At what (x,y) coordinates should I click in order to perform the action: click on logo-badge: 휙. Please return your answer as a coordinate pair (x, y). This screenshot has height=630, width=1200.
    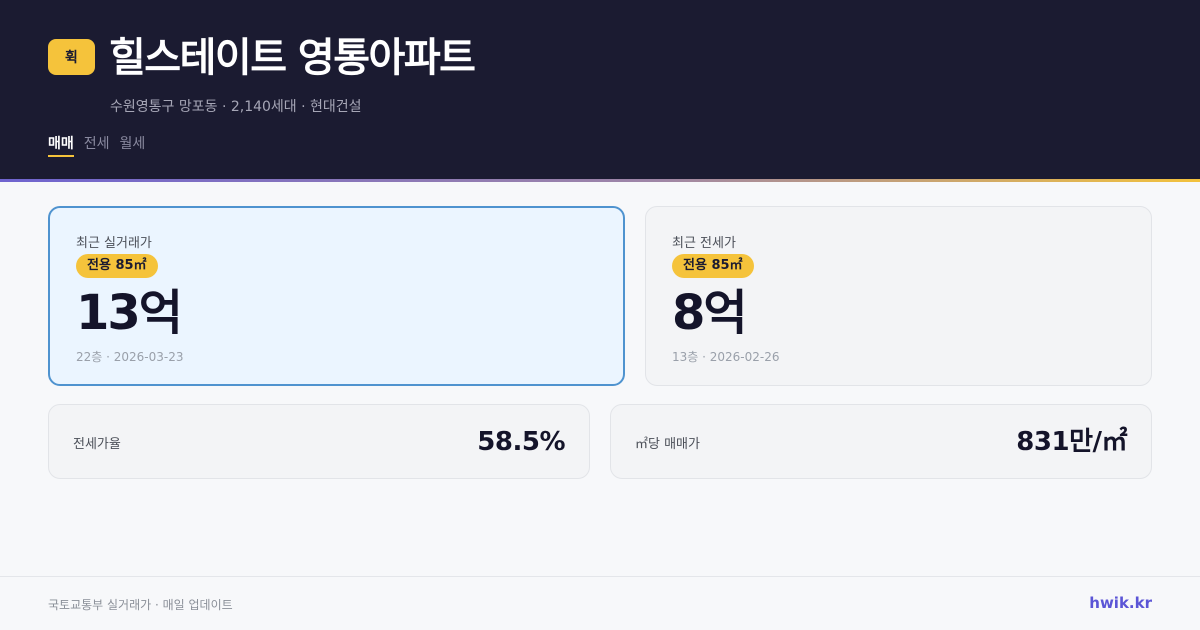
    Looking at the image, I should click on (71, 57).